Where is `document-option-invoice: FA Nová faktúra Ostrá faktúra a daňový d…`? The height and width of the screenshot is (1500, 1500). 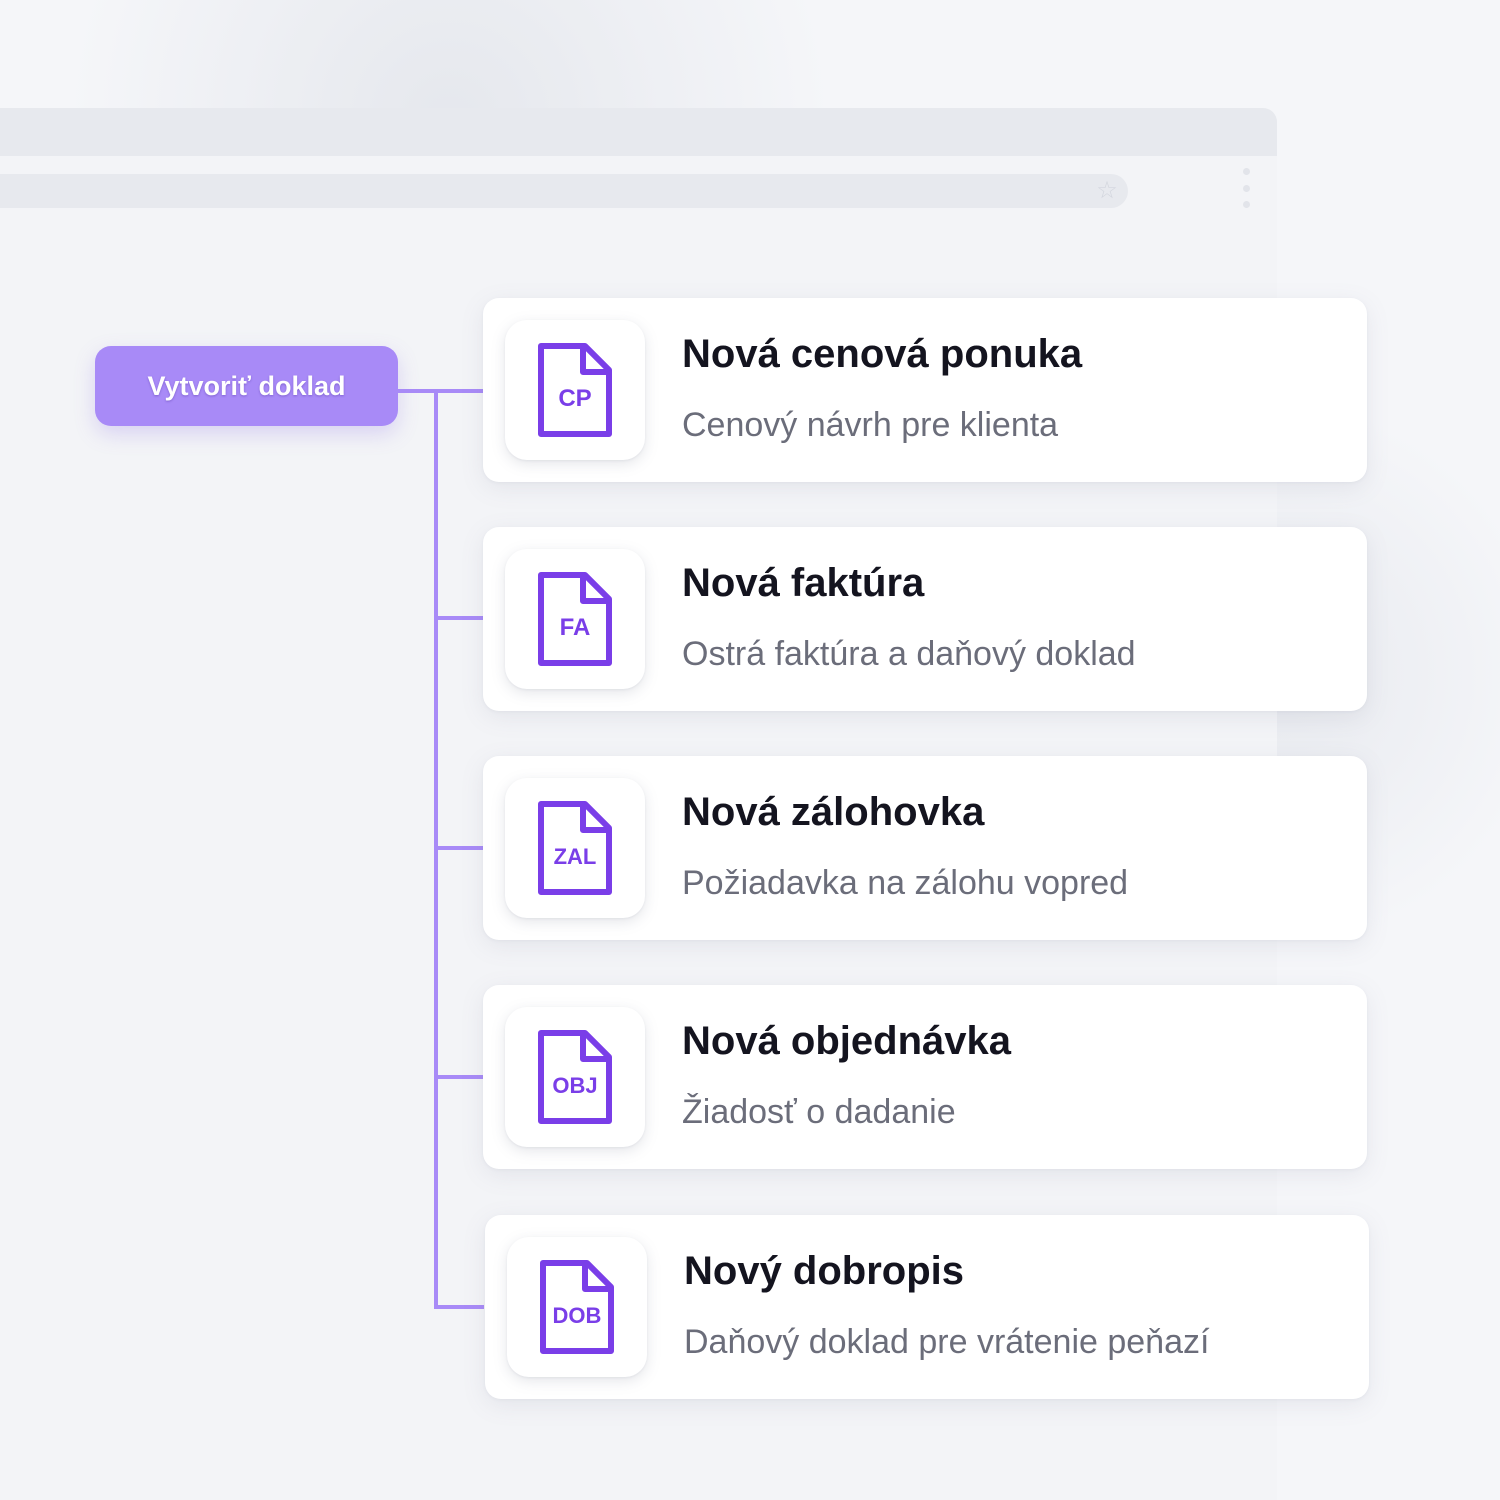
document-option-invoice: FA Nová faktúra Ostrá faktúra a daňový d… is located at coordinates (925, 619).